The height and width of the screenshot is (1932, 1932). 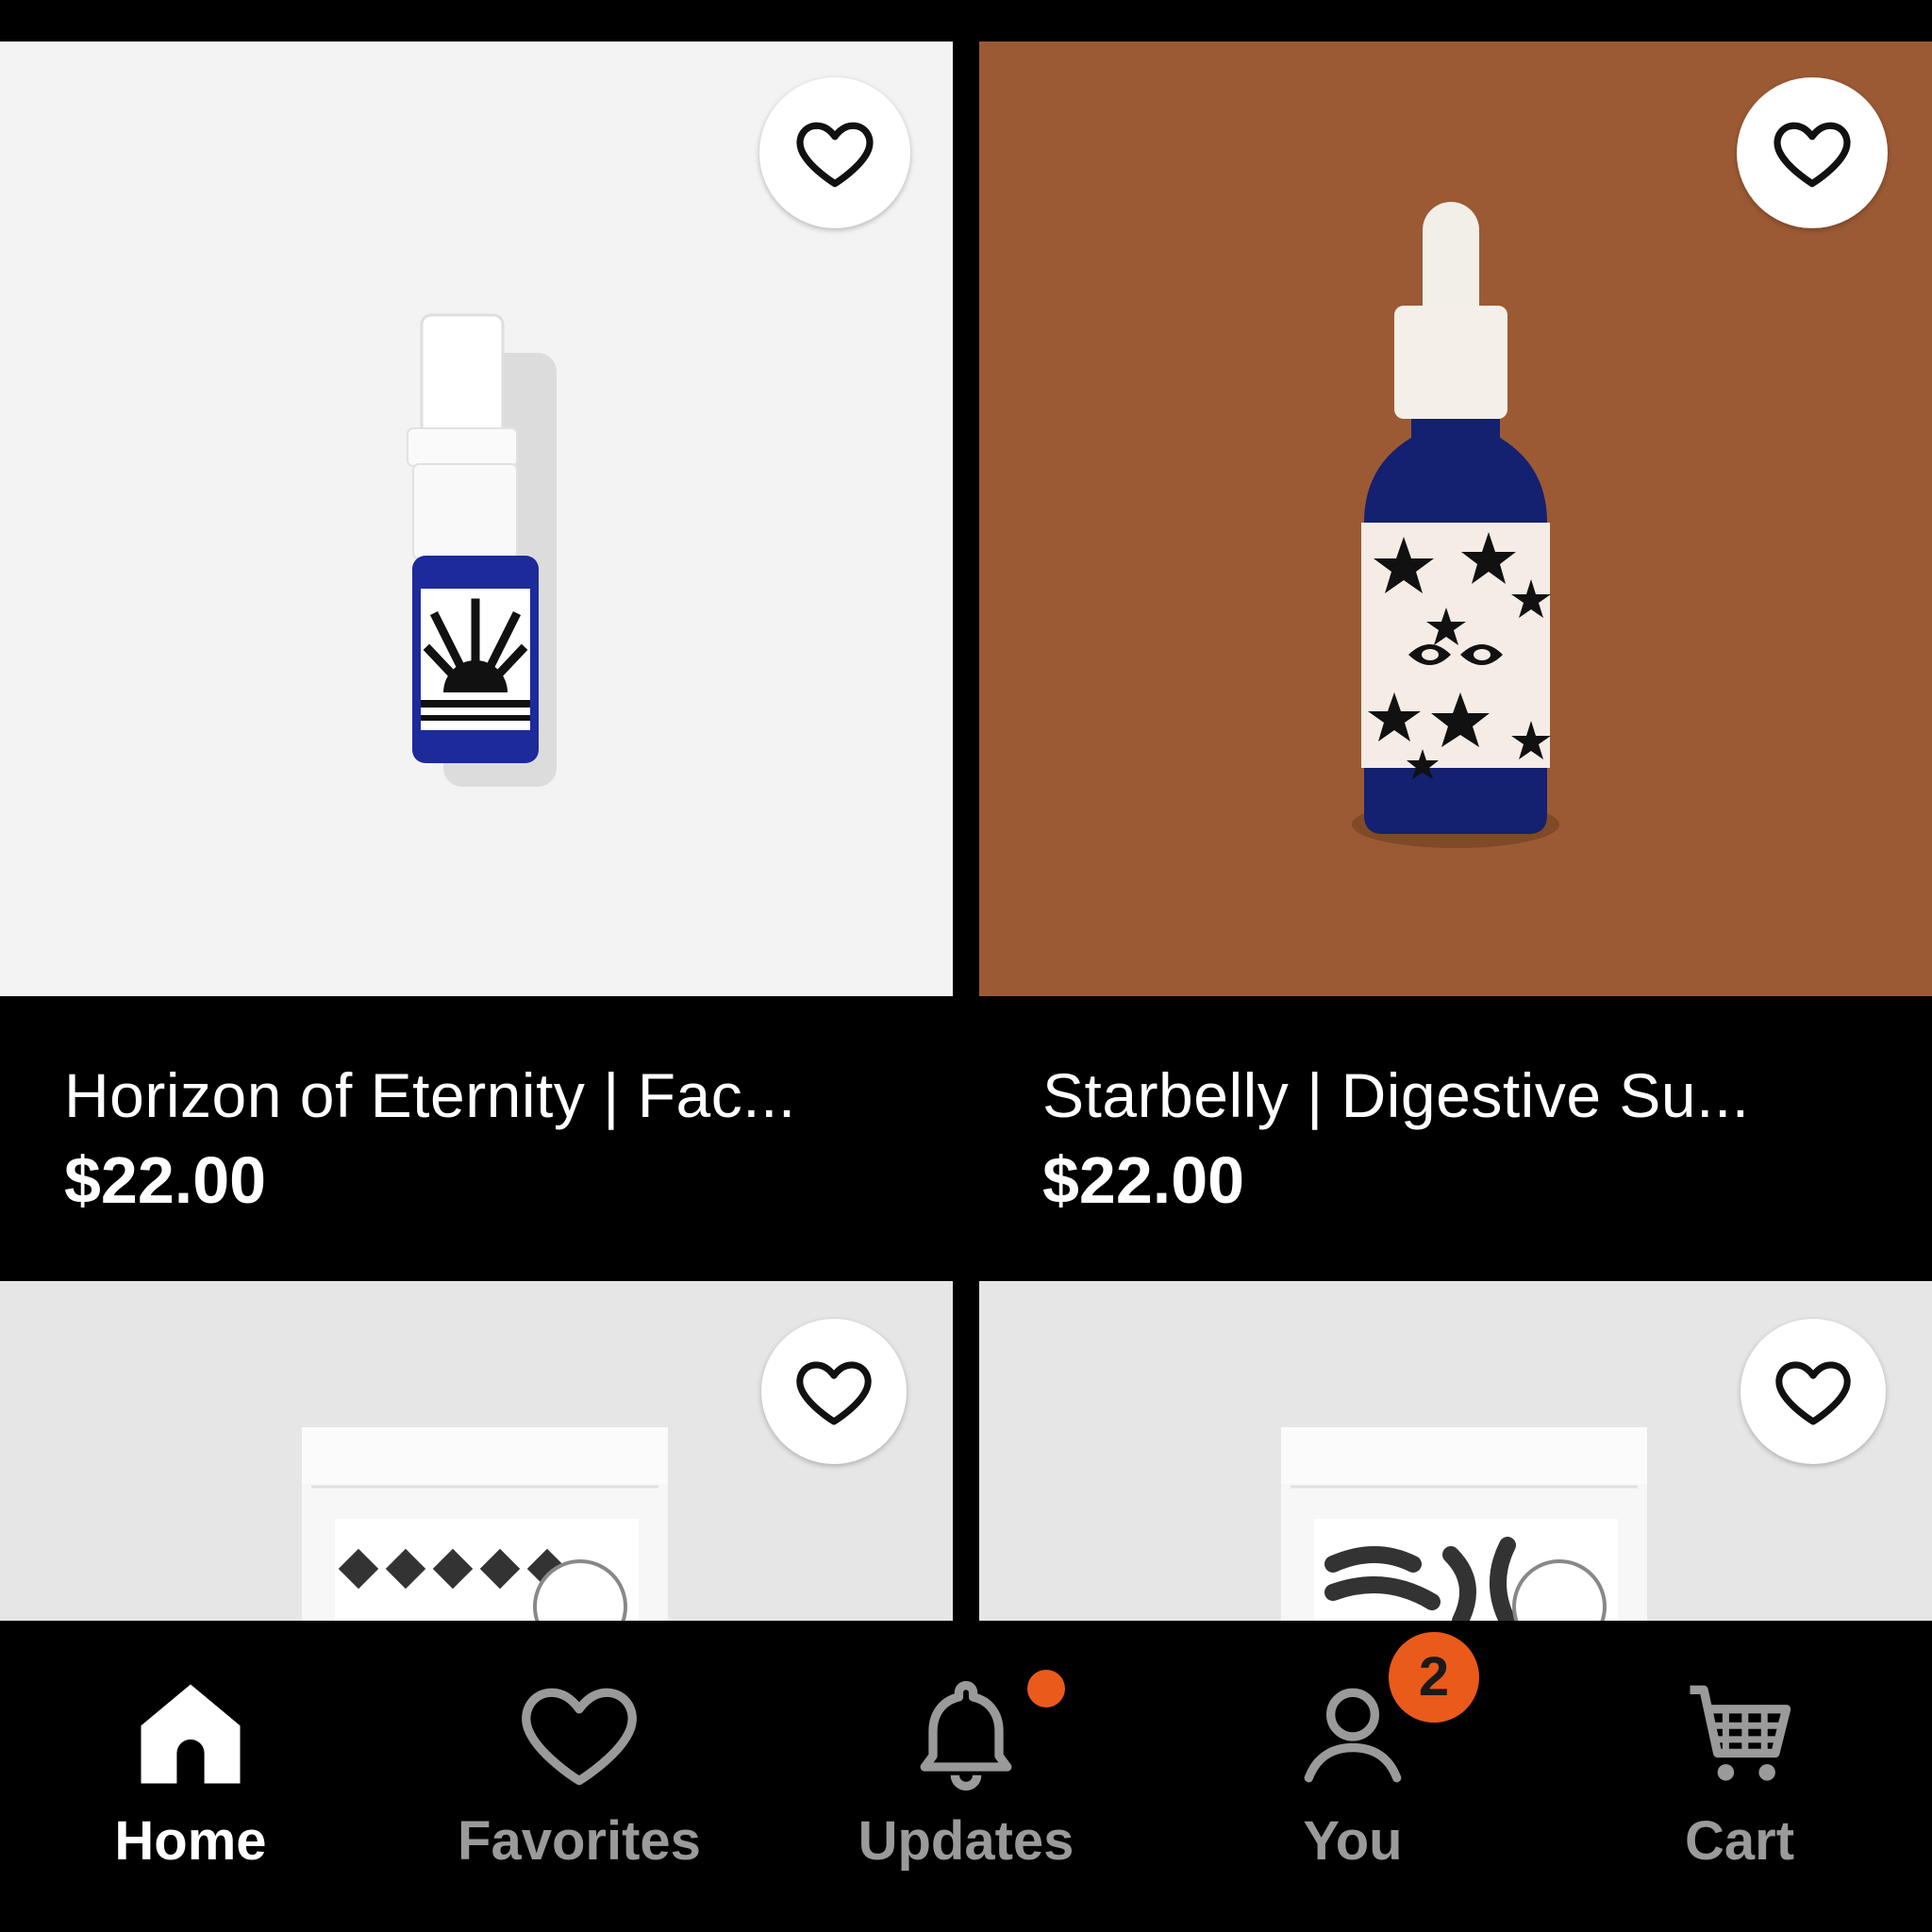 I want to click on nav-item-you: 2 You, so click(x=1353, y=1763).